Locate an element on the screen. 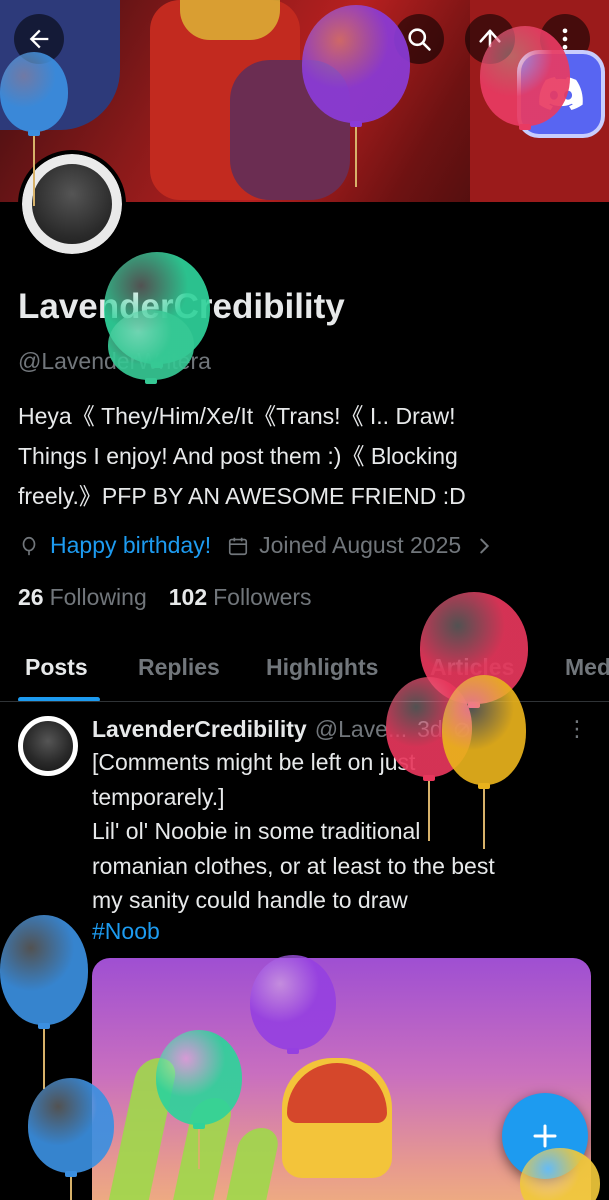 This screenshot has width=609, height=1200. back-button is located at coordinates (39, 39).